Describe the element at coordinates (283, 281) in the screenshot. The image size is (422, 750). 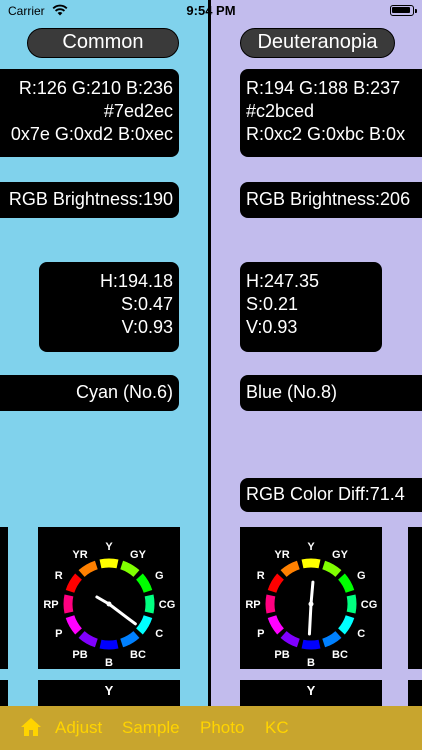
I see `hue-text: H:247.35` at that location.